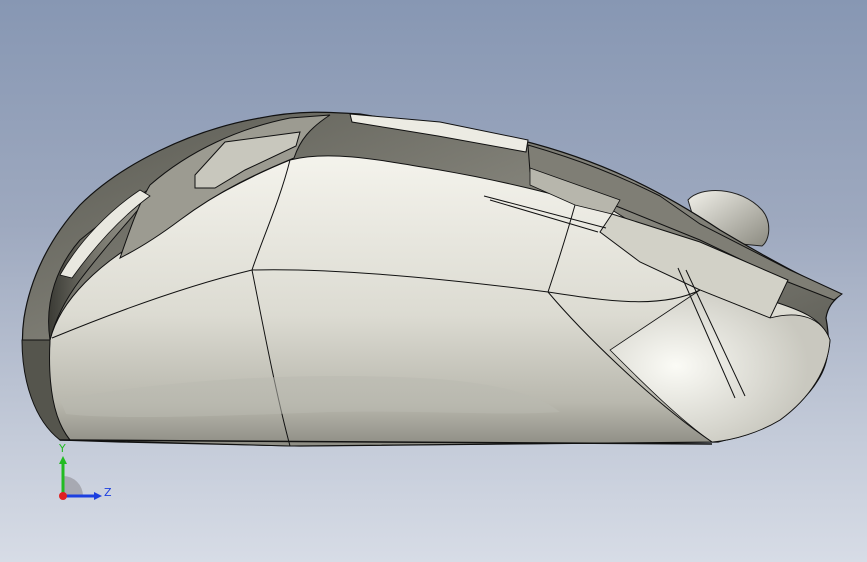 The height and width of the screenshot is (562, 867). I want to click on orientation-triad: Y Z, so click(85, 471).